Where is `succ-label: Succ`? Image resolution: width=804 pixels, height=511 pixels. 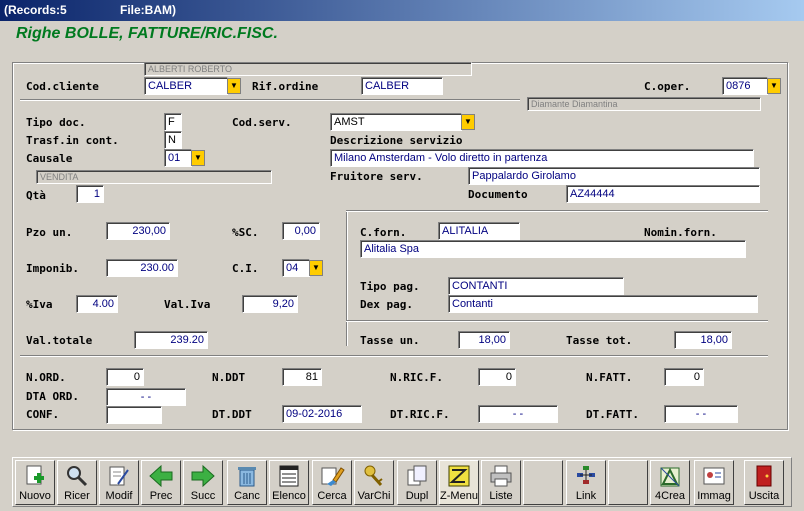 succ-label: Succ is located at coordinates (203, 496).